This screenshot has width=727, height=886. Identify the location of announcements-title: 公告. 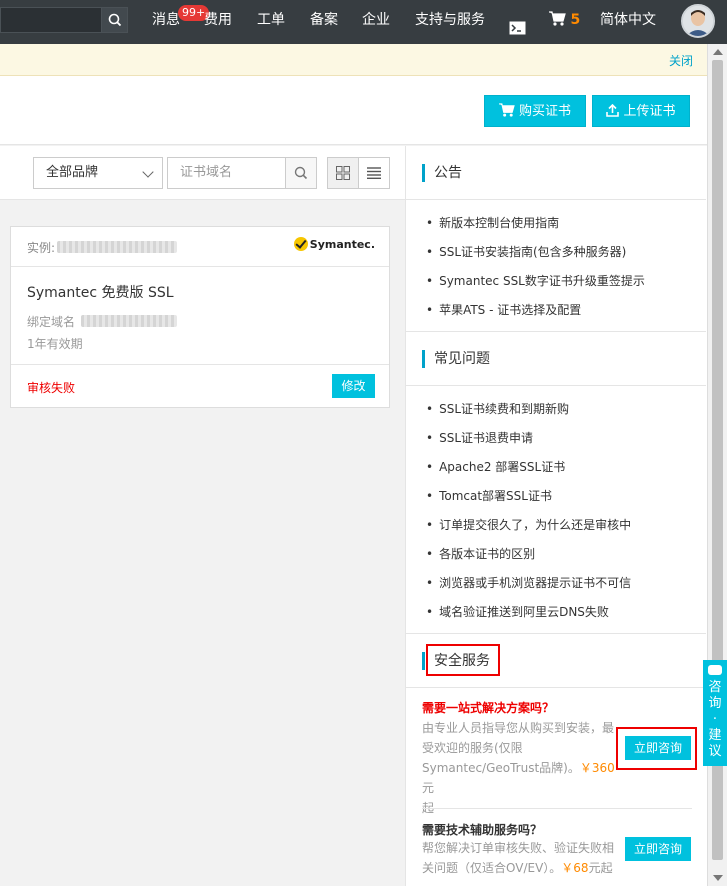
(442, 173).